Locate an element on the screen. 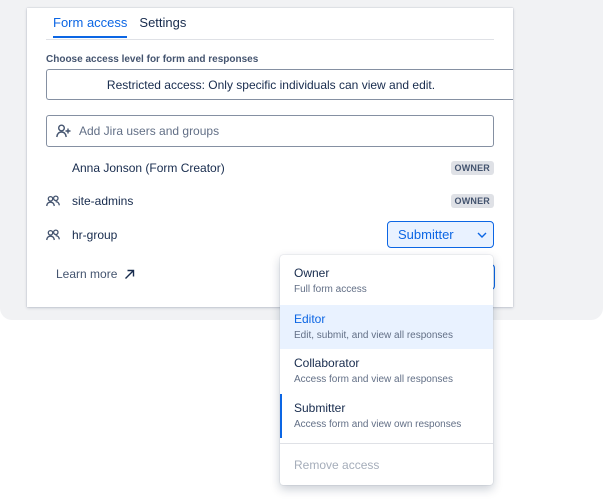 The image size is (603, 503). member-row-anna: Anna Jonson (Form Creator) OWNER is located at coordinates (270, 168).